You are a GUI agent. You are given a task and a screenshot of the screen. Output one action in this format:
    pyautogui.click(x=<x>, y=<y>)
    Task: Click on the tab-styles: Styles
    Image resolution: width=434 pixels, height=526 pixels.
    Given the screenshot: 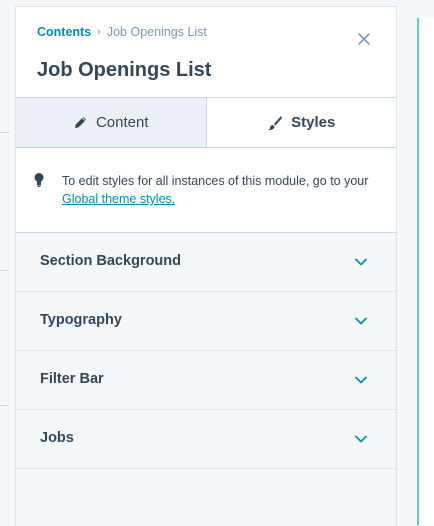 What is the action you would take?
    pyautogui.click(x=301, y=122)
    